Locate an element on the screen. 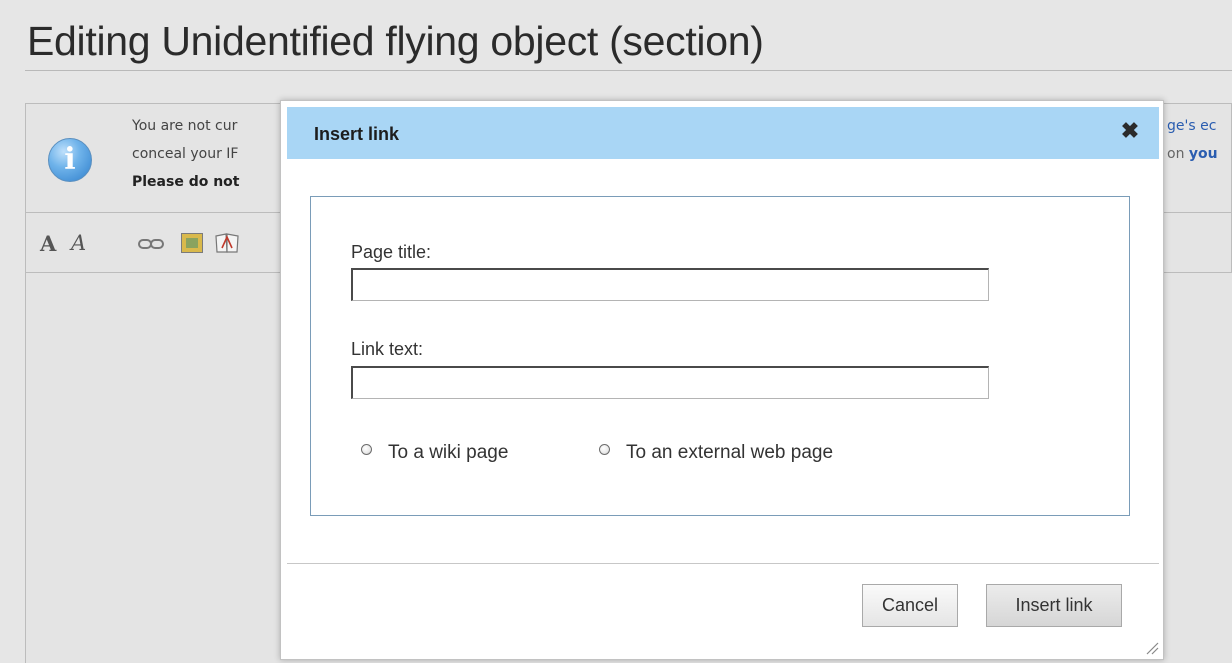  page-title-label: Page title: is located at coordinates (391, 252).